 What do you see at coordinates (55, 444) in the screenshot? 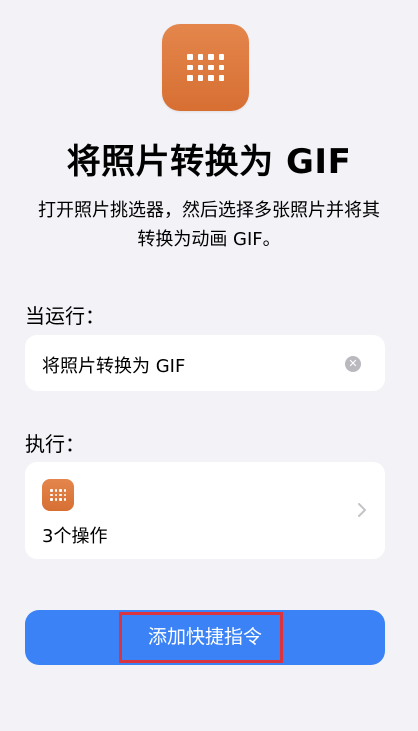
I see `execute-label: 执行：` at bounding box center [55, 444].